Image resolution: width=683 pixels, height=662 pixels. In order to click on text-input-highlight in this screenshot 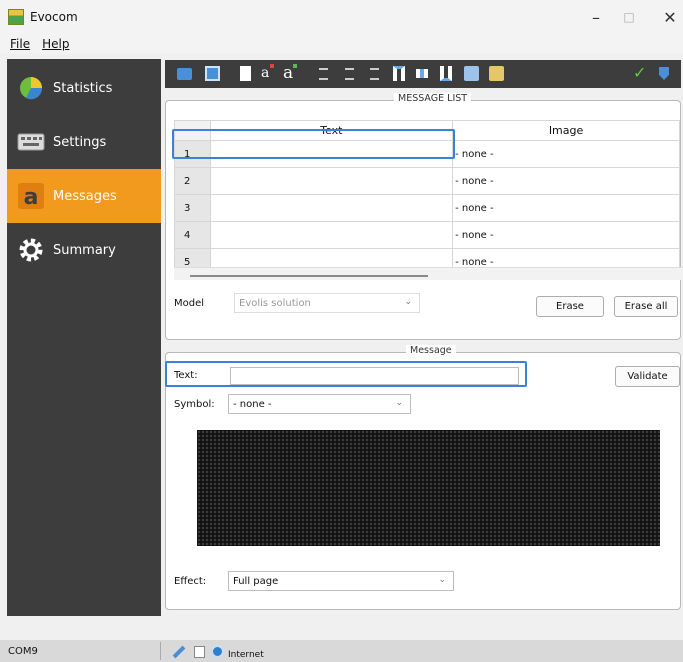, I will do `click(346, 374)`.